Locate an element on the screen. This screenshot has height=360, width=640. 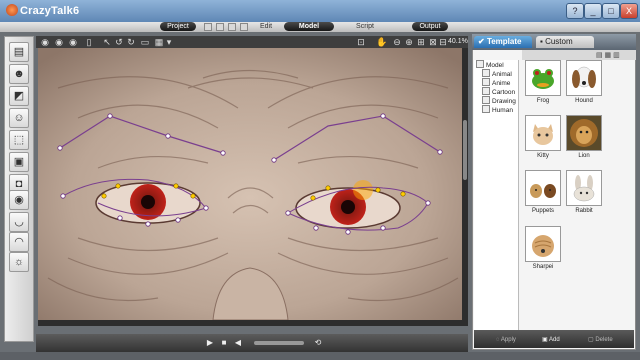
thumbnail-label: Frog is located at coordinates (543, 101).